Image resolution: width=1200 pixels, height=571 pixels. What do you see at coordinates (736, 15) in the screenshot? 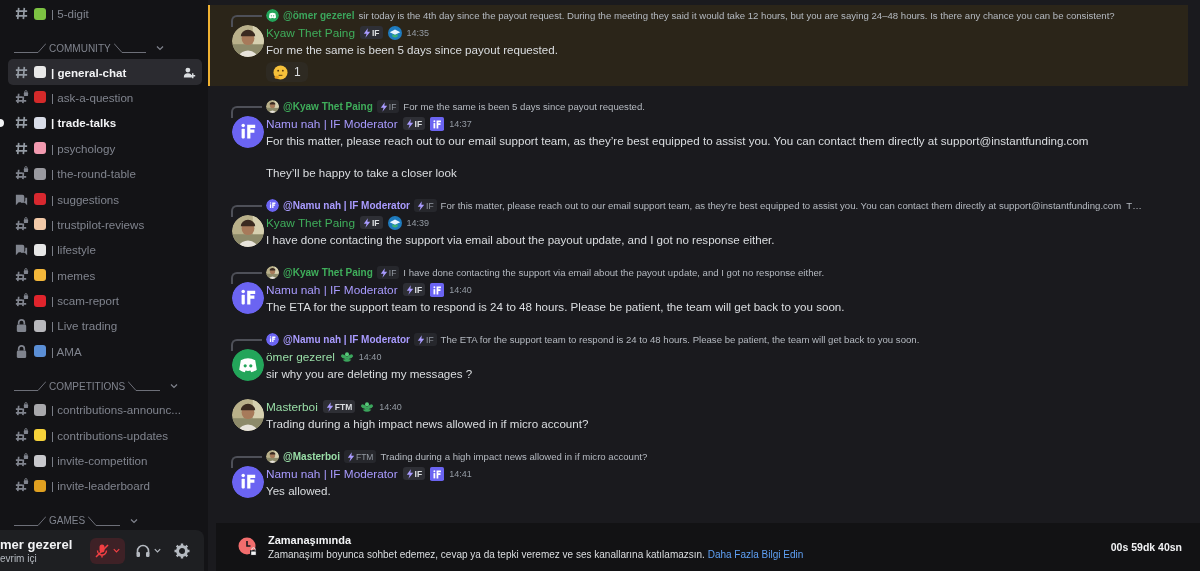
I see `reply-preview: sir today is the 4th day since the payout request. During the meeting they said it would take 12 hours, but you are saying 24–48 hours. Is there any chance you can be consistent?` at bounding box center [736, 15].